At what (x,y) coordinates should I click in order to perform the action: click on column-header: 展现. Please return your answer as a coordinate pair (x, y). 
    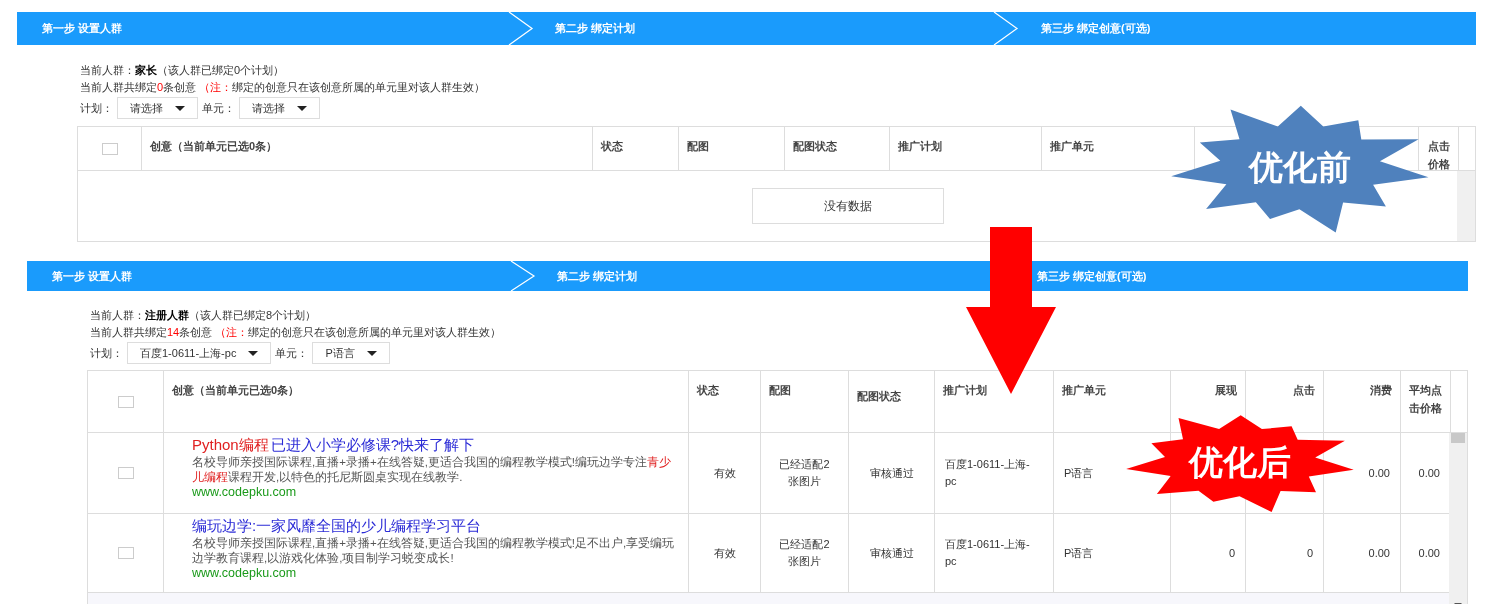
    Looking at the image, I should click on (1208, 390).